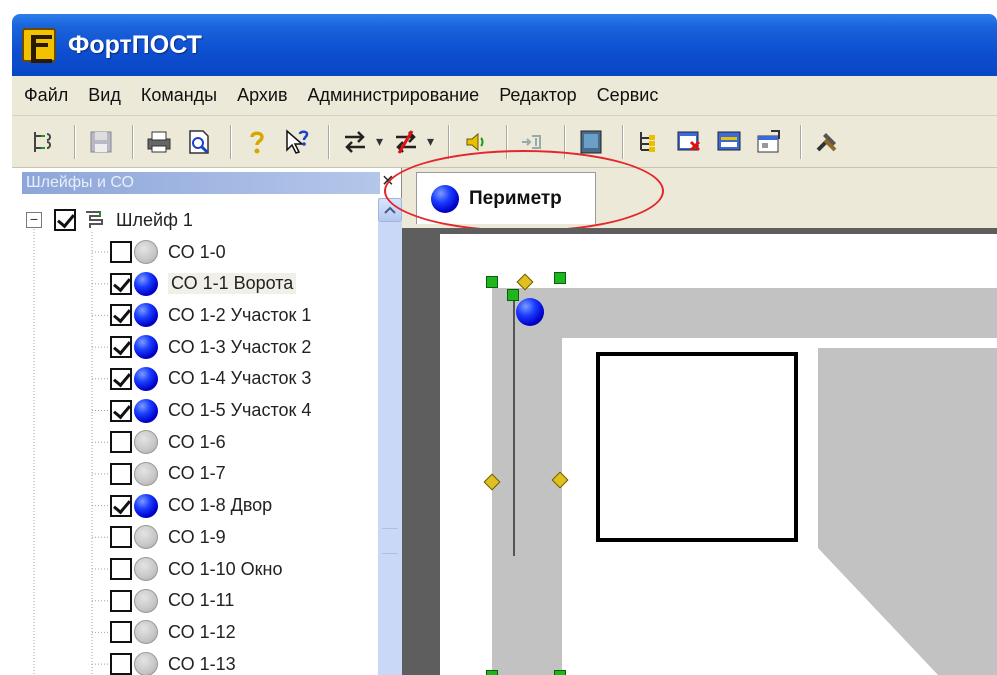 The width and height of the screenshot is (997, 675). Describe the element at coordinates (202, 663) in the screenshot. I see `sensor-label: СО 1-13` at that location.